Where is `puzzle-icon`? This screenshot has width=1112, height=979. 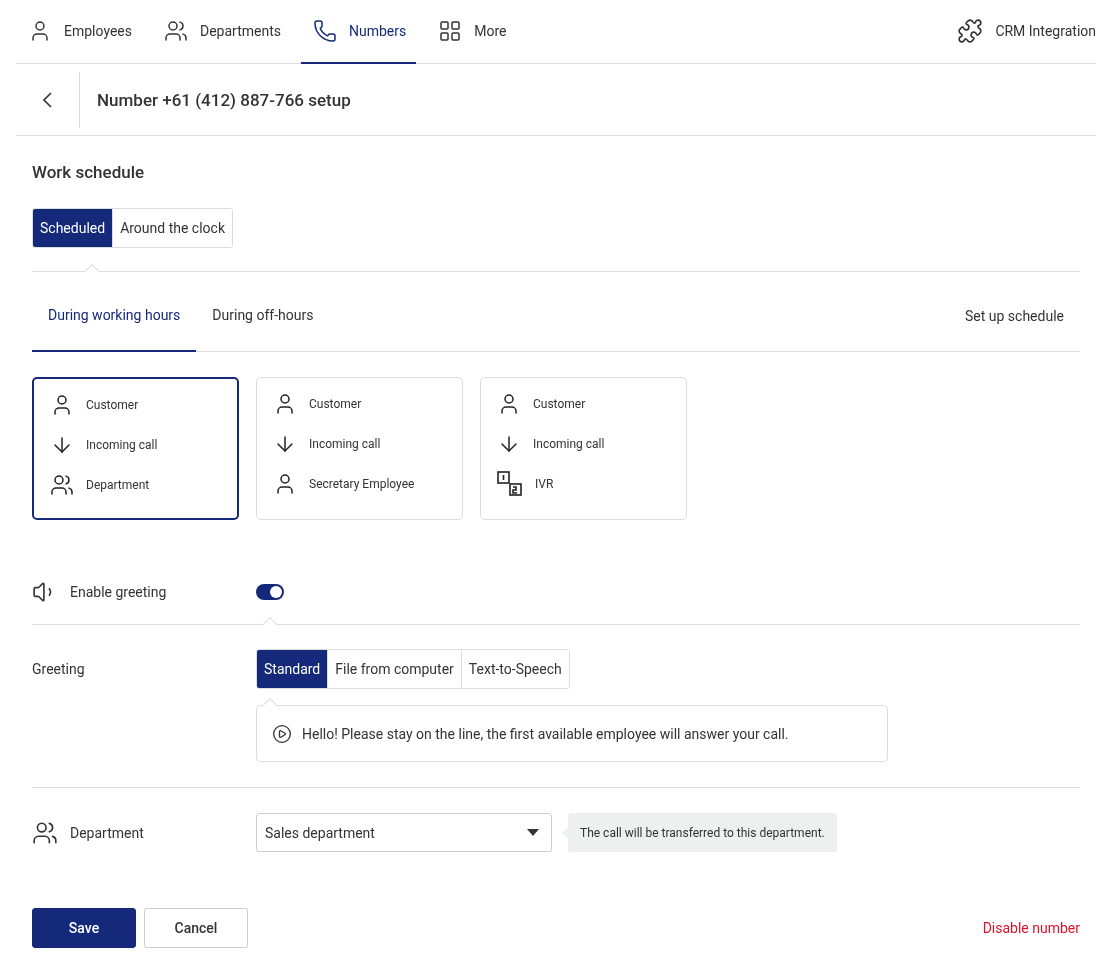
puzzle-icon is located at coordinates (970, 31).